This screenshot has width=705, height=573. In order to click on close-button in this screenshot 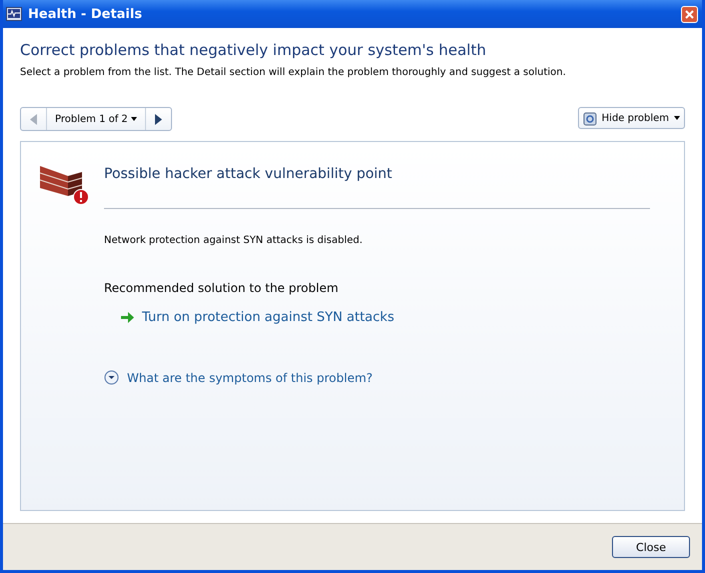, I will do `click(689, 14)`.